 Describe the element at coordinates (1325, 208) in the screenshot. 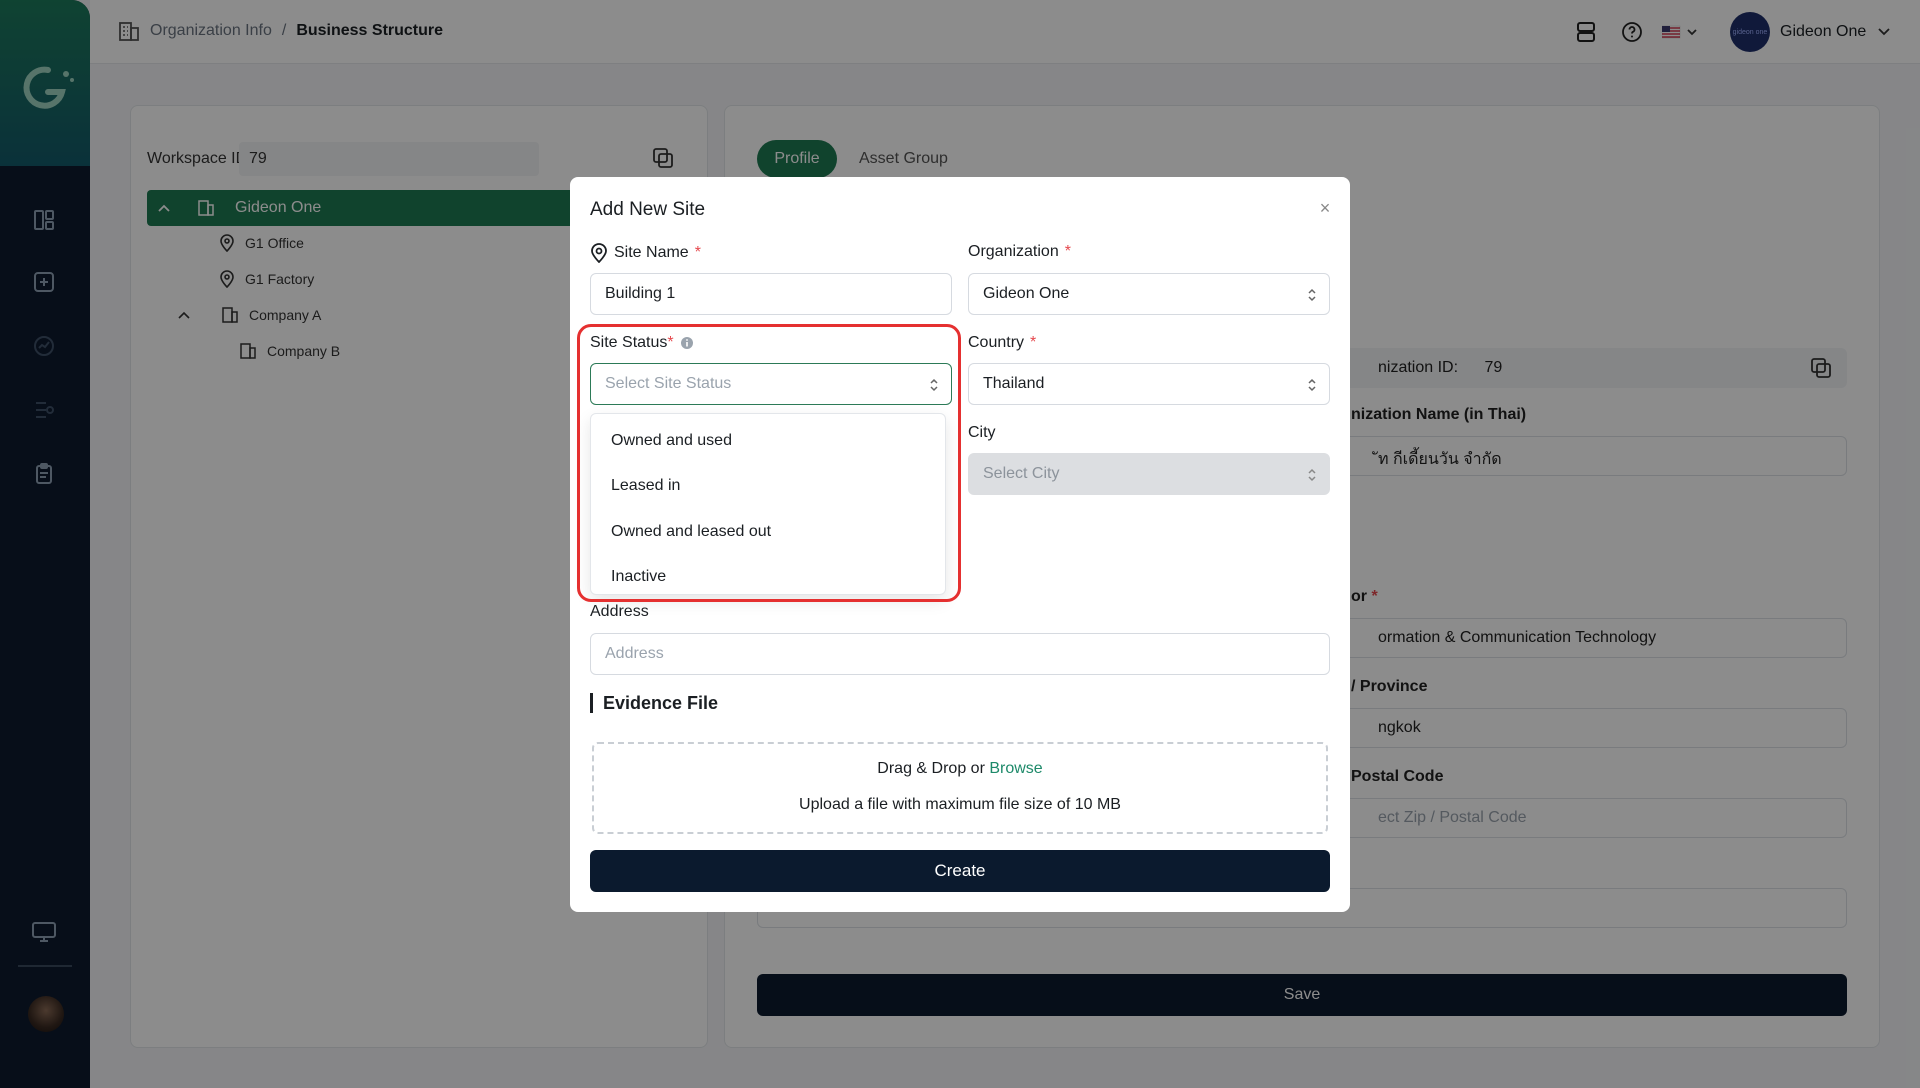

I see `close-icon: ×` at that location.